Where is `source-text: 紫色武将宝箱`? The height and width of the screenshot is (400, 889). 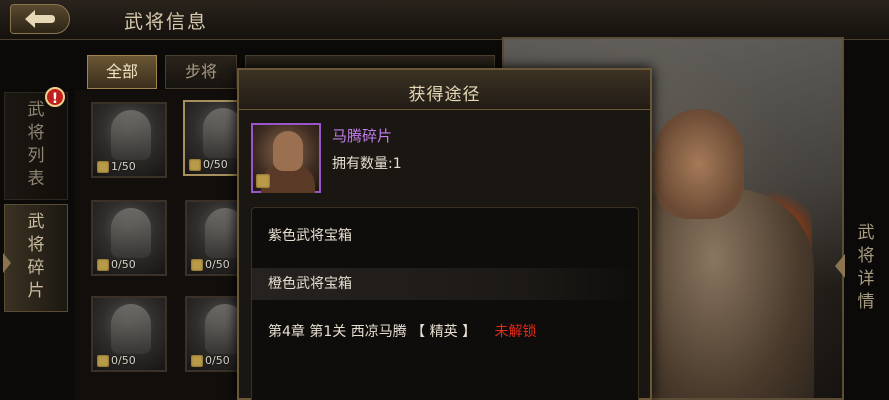
source-text: 紫色武将宝箱 is located at coordinates (310, 236).